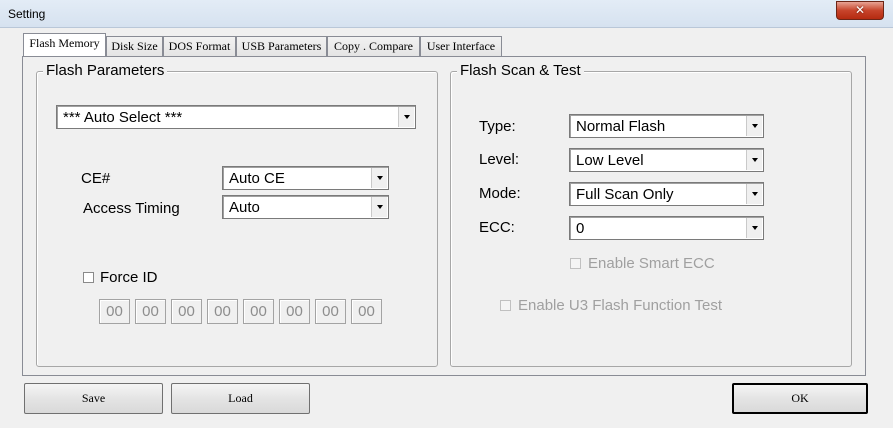 This screenshot has height=428, width=893. I want to click on type-label: Type:, so click(497, 126).